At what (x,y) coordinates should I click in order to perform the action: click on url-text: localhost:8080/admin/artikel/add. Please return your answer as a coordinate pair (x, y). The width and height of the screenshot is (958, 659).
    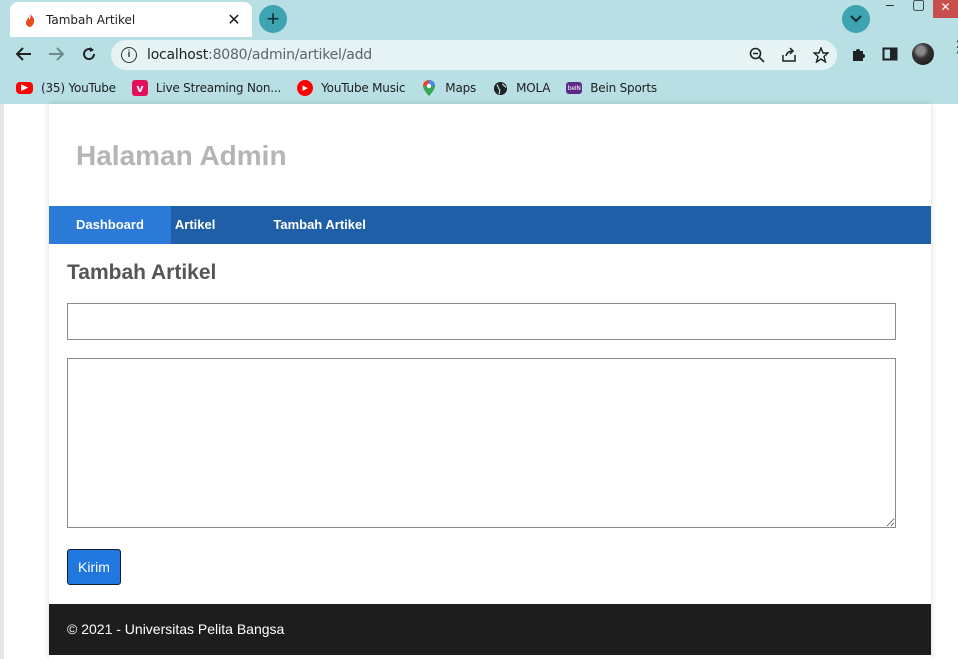
    Looking at the image, I should click on (259, 55).